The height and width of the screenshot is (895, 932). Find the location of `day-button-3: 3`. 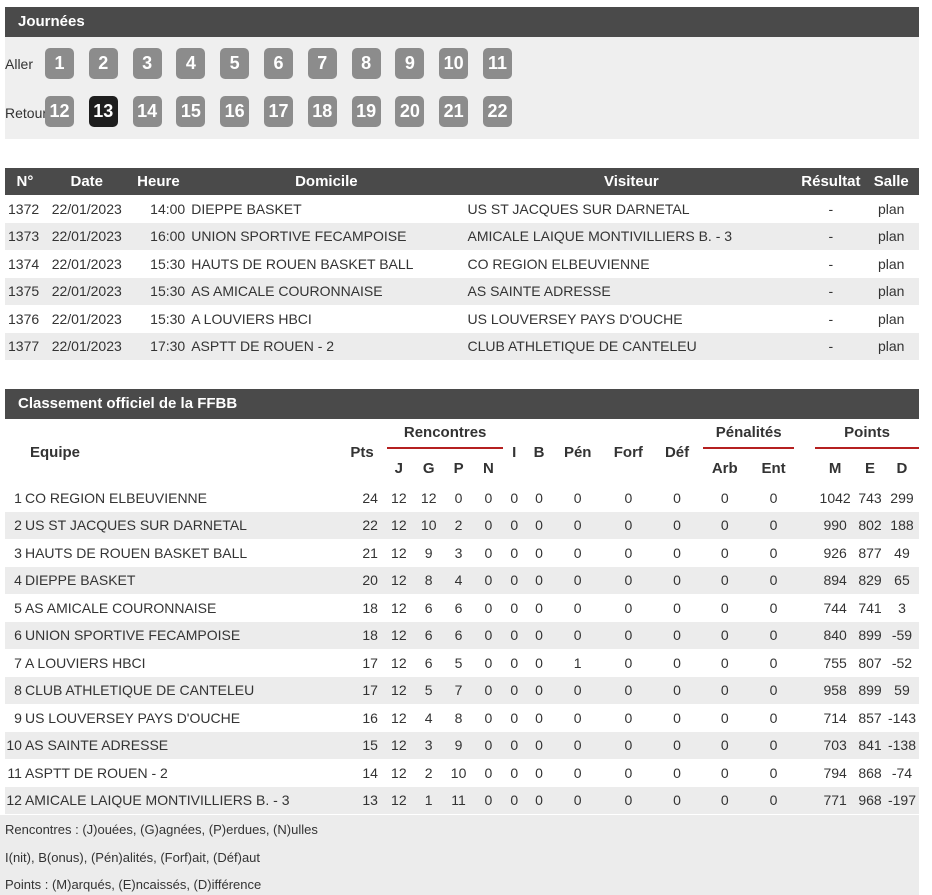

day-button-3: 3 is located at coordinates (147, 63).